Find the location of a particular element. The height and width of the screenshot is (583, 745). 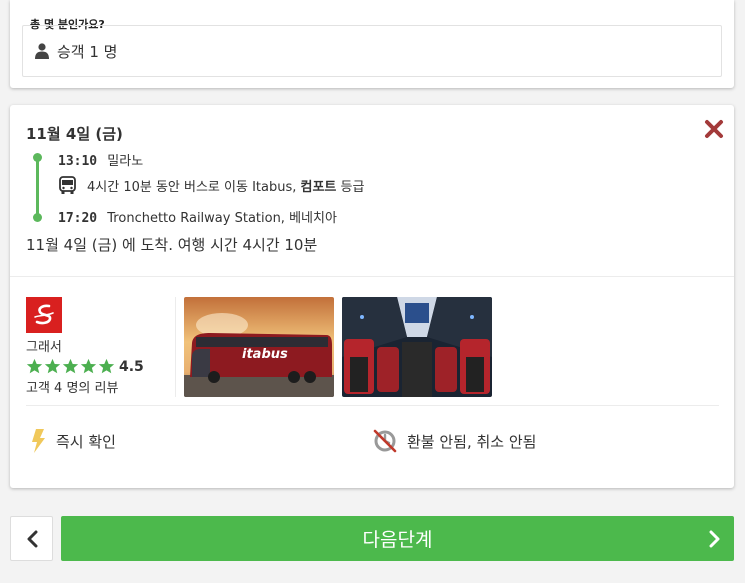

arrival-stop: 17:20 Tronchetto Railway Station, 베네치아 is located at coordinates (197, 216).